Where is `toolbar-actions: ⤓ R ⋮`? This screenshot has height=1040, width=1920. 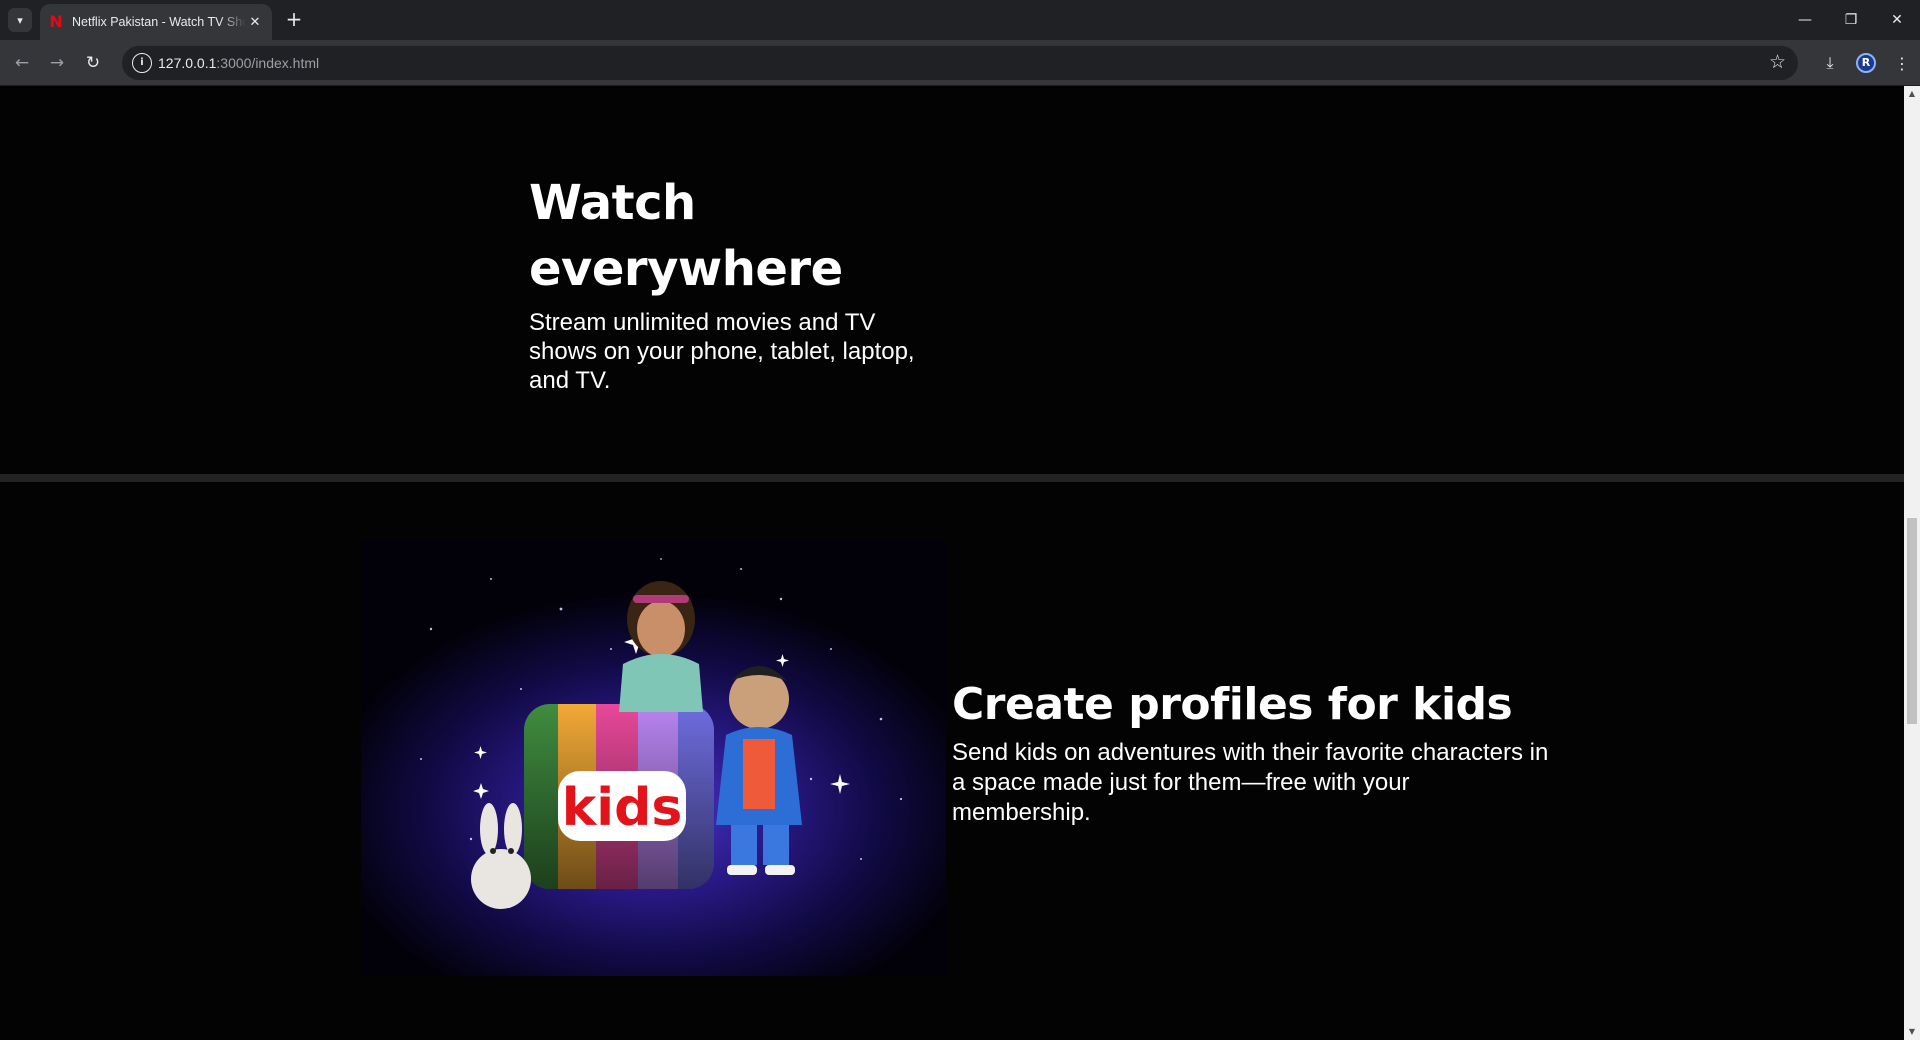
toolbar-actions: ⤓ R ⋮ is located at coordinates (1866, 63).